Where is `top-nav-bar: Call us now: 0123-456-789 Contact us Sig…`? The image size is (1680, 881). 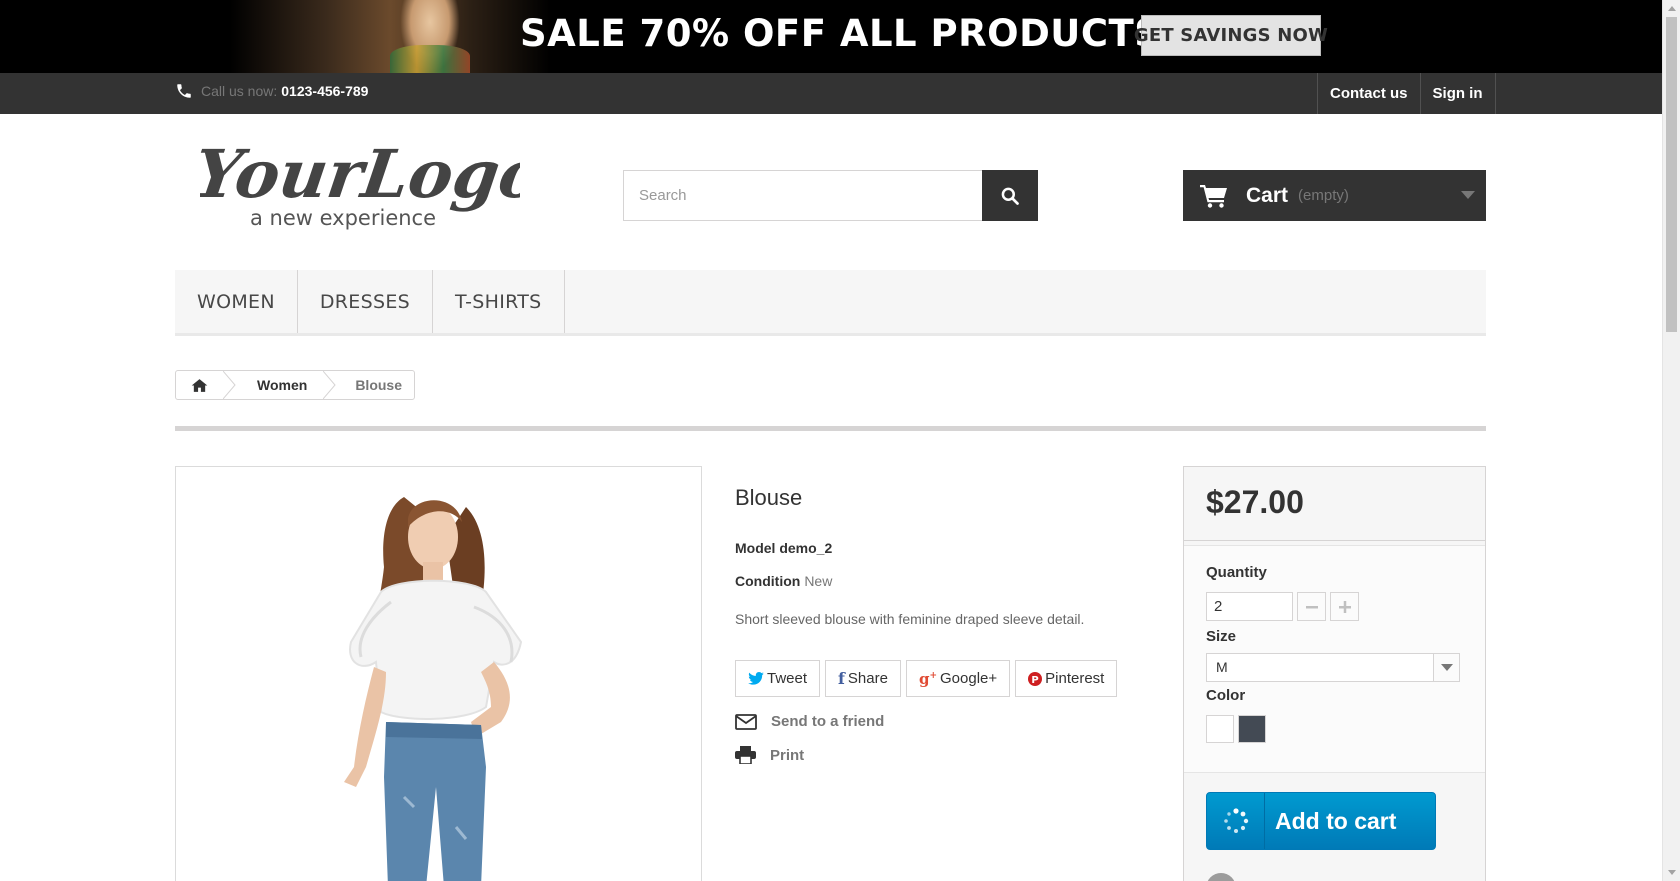
top-nav-bar: Call us now: 0123-456-789 Contact us Sig… is located at coordinates (831, 93).